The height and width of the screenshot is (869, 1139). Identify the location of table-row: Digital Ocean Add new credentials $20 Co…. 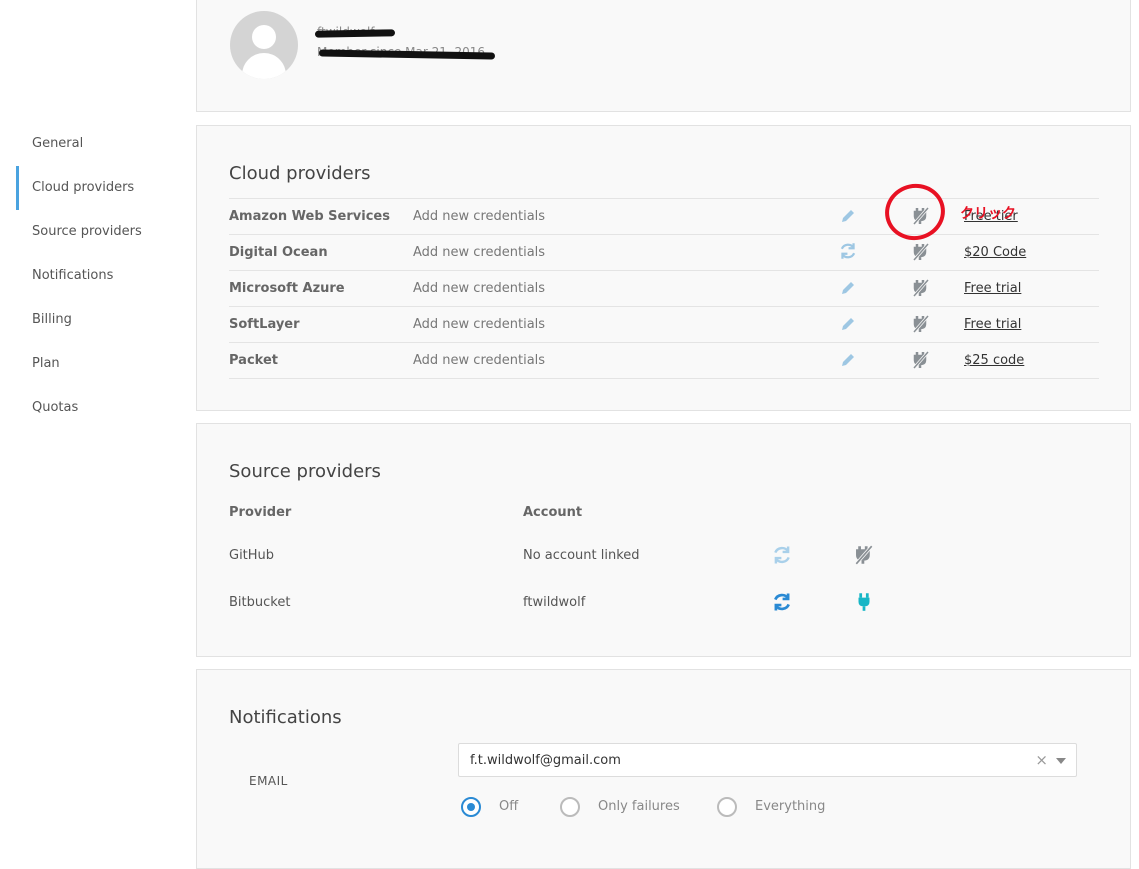
(664, 253).